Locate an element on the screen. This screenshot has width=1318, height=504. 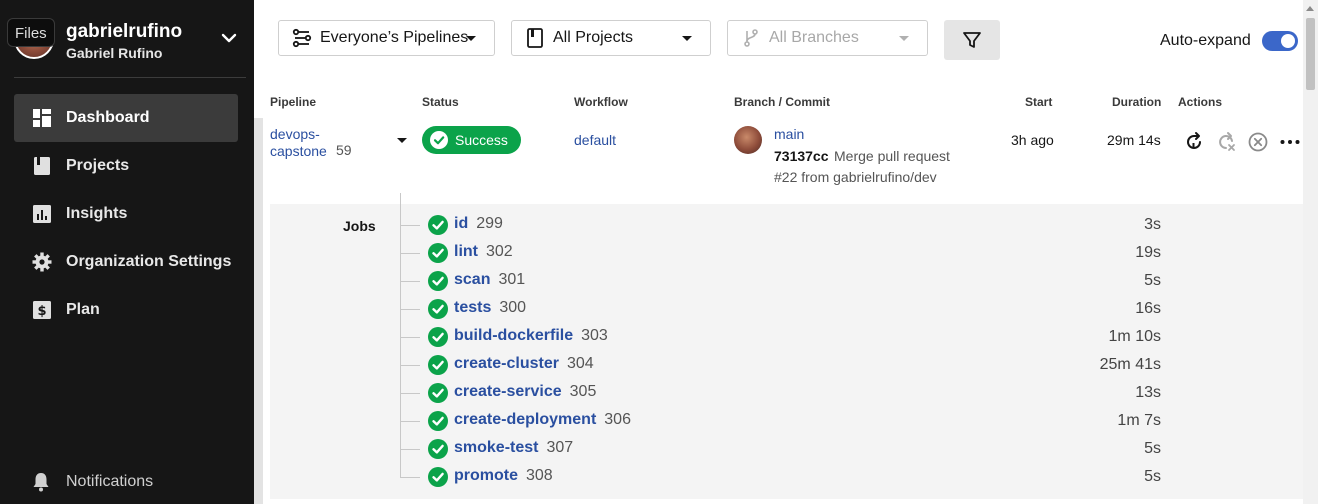
job-number: 300 is located at coordinates (513, 307).